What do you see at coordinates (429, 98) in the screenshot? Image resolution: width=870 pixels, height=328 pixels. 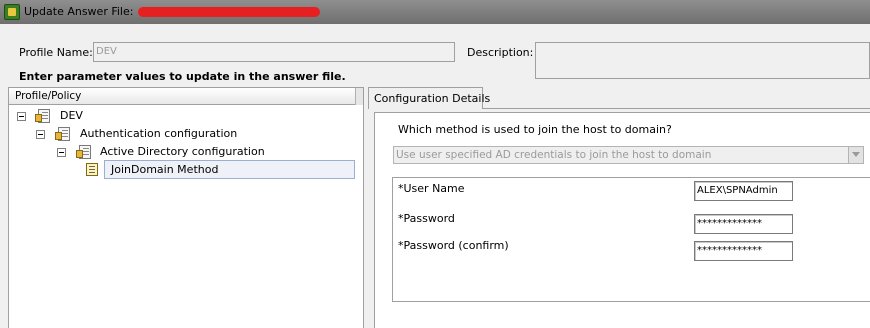 I see `tab-configuration-details: Configuration Details` at bounding box center [429, 98].